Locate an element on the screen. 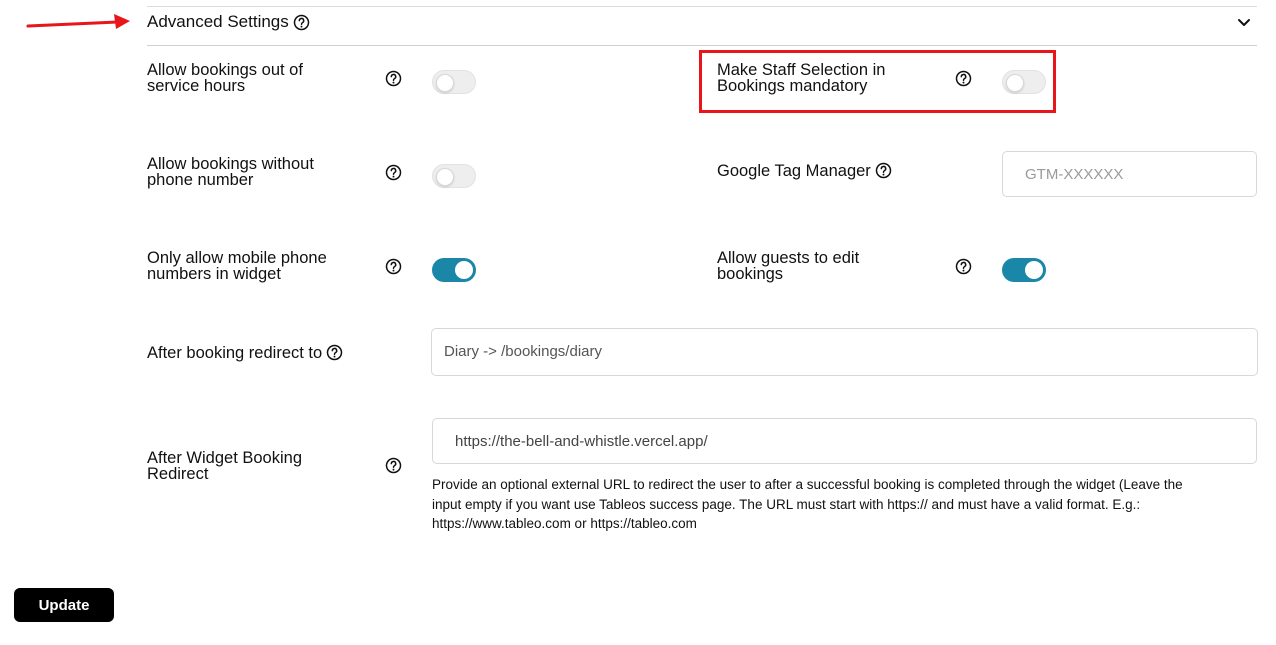  without-phone-toggle is located at coordinates (454, 176).